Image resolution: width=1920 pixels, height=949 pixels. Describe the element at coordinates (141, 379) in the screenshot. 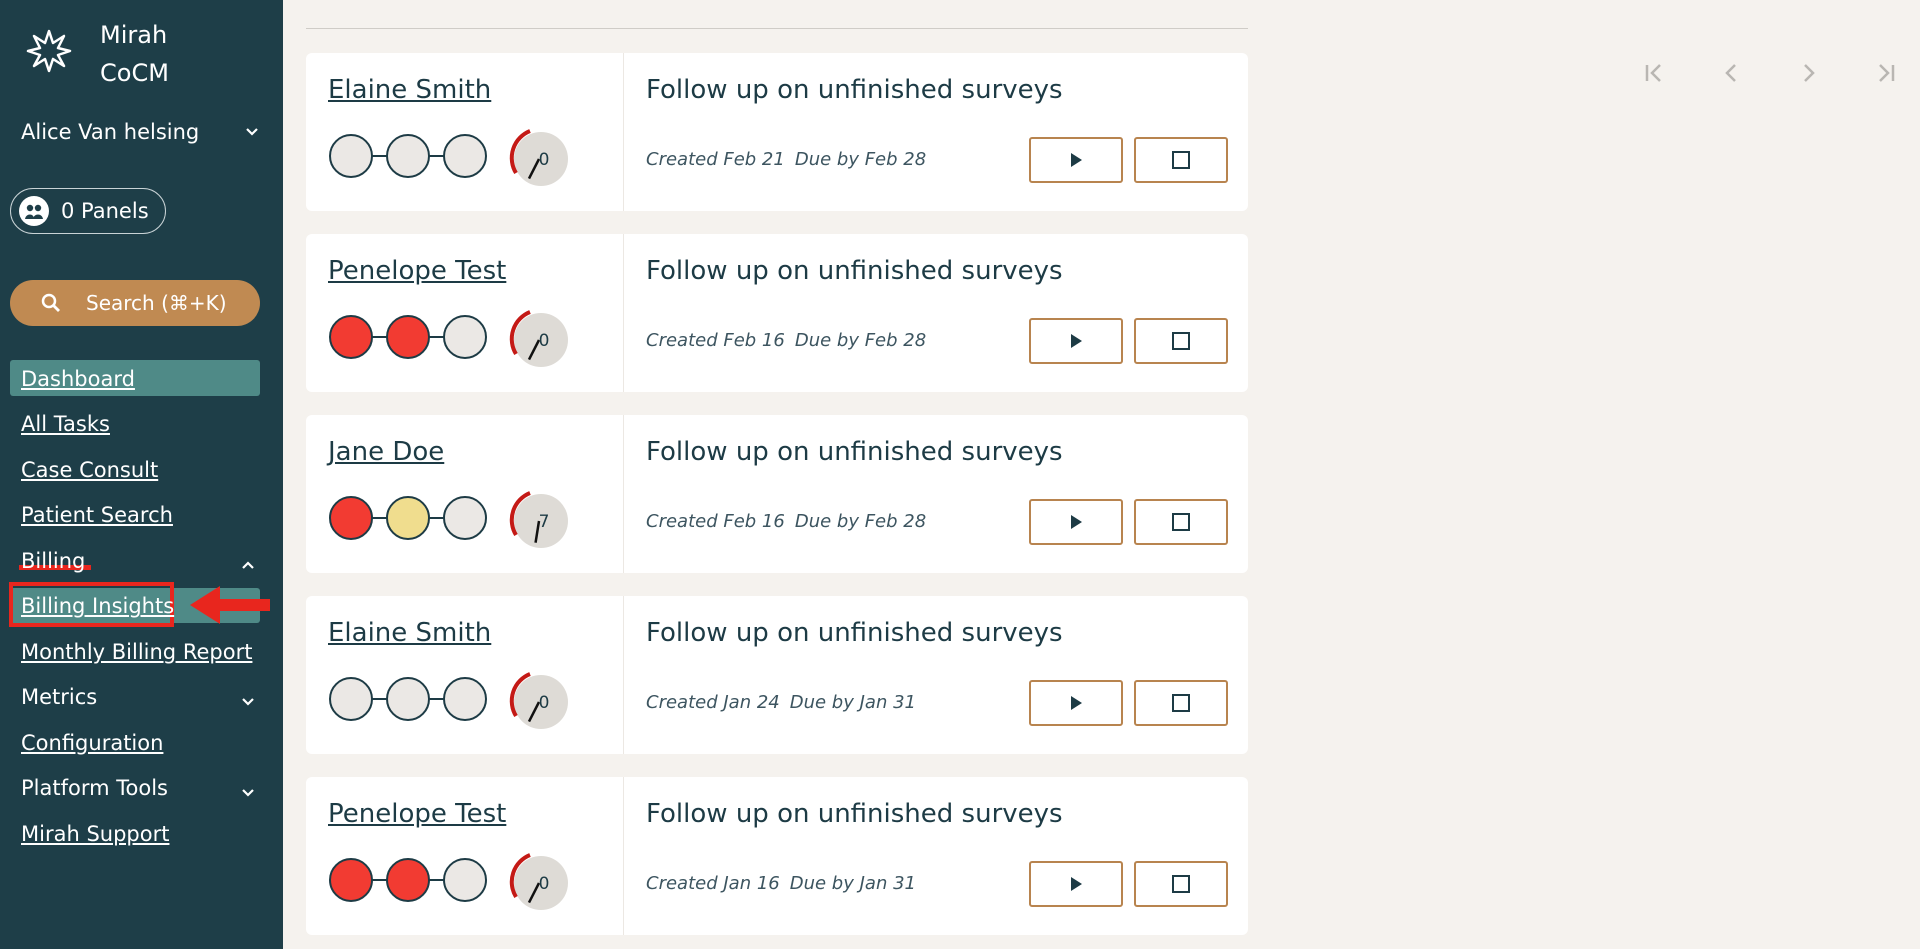

I see `sidebar-item-dashboard: Dashboard` at that location.